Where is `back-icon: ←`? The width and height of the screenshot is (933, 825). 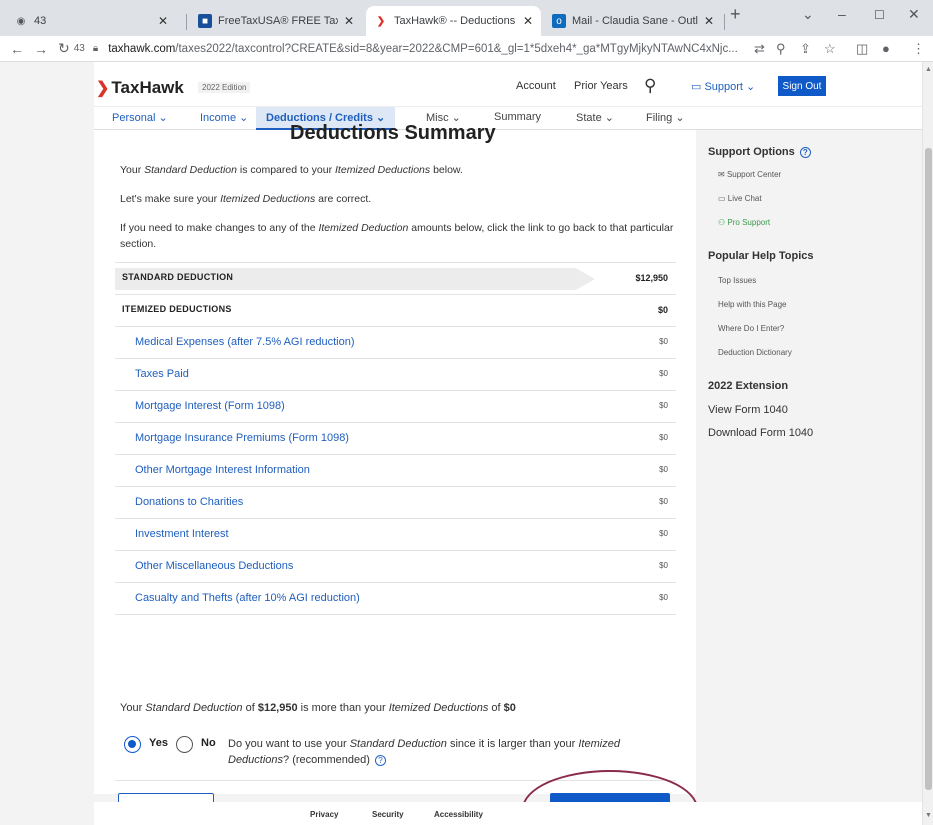
back-icon: ← is located at coordinates (17, 49).